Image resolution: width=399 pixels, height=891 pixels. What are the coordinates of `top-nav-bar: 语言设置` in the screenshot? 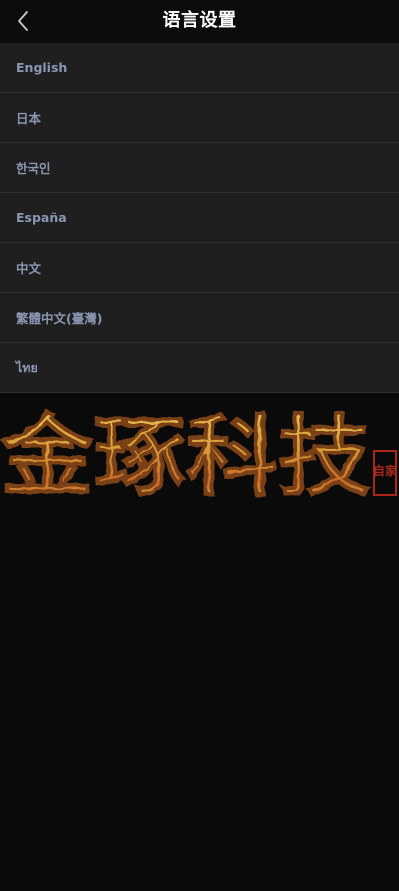 It's located at (199, 21).